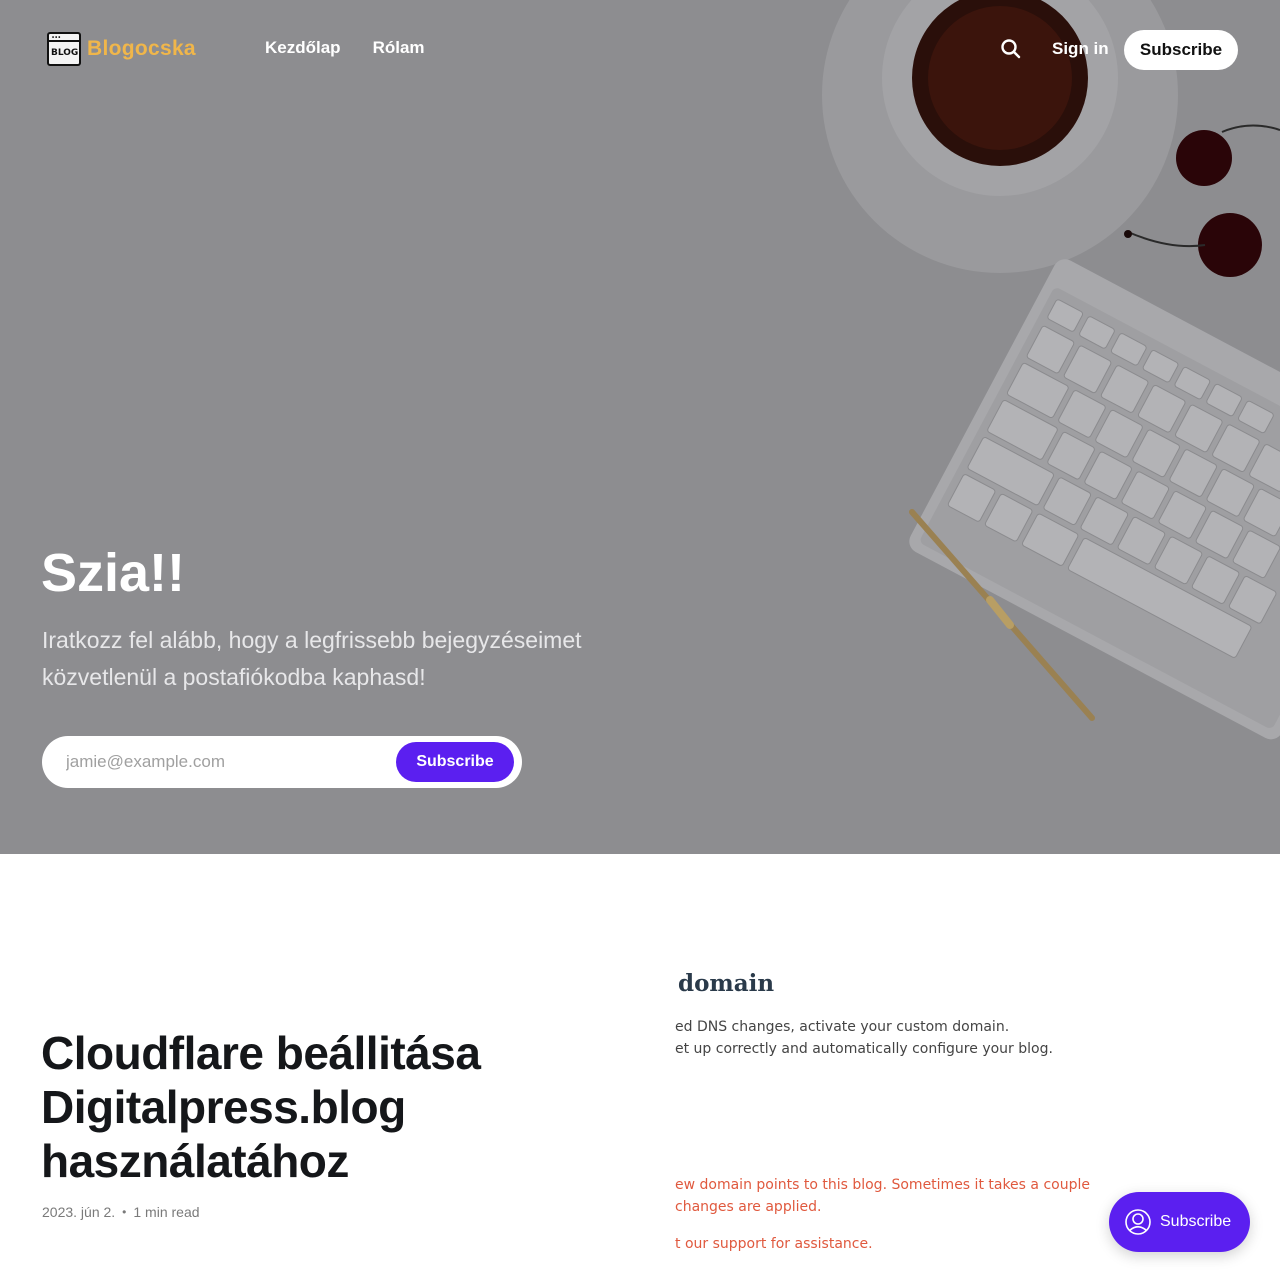 The width and height of the screenshot is (1280, 1280). What do you see at coordinates (399, 48) in the screenshot?
I see `nav-item-rolam: Rólam` at bounding box center [399, 48].